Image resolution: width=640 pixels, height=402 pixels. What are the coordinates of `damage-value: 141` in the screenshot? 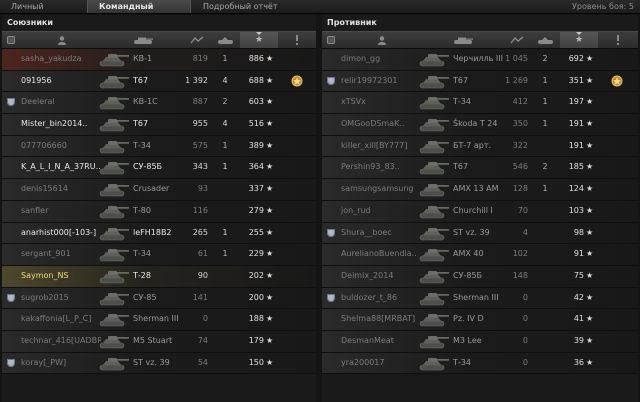 It's located at (200, 297).